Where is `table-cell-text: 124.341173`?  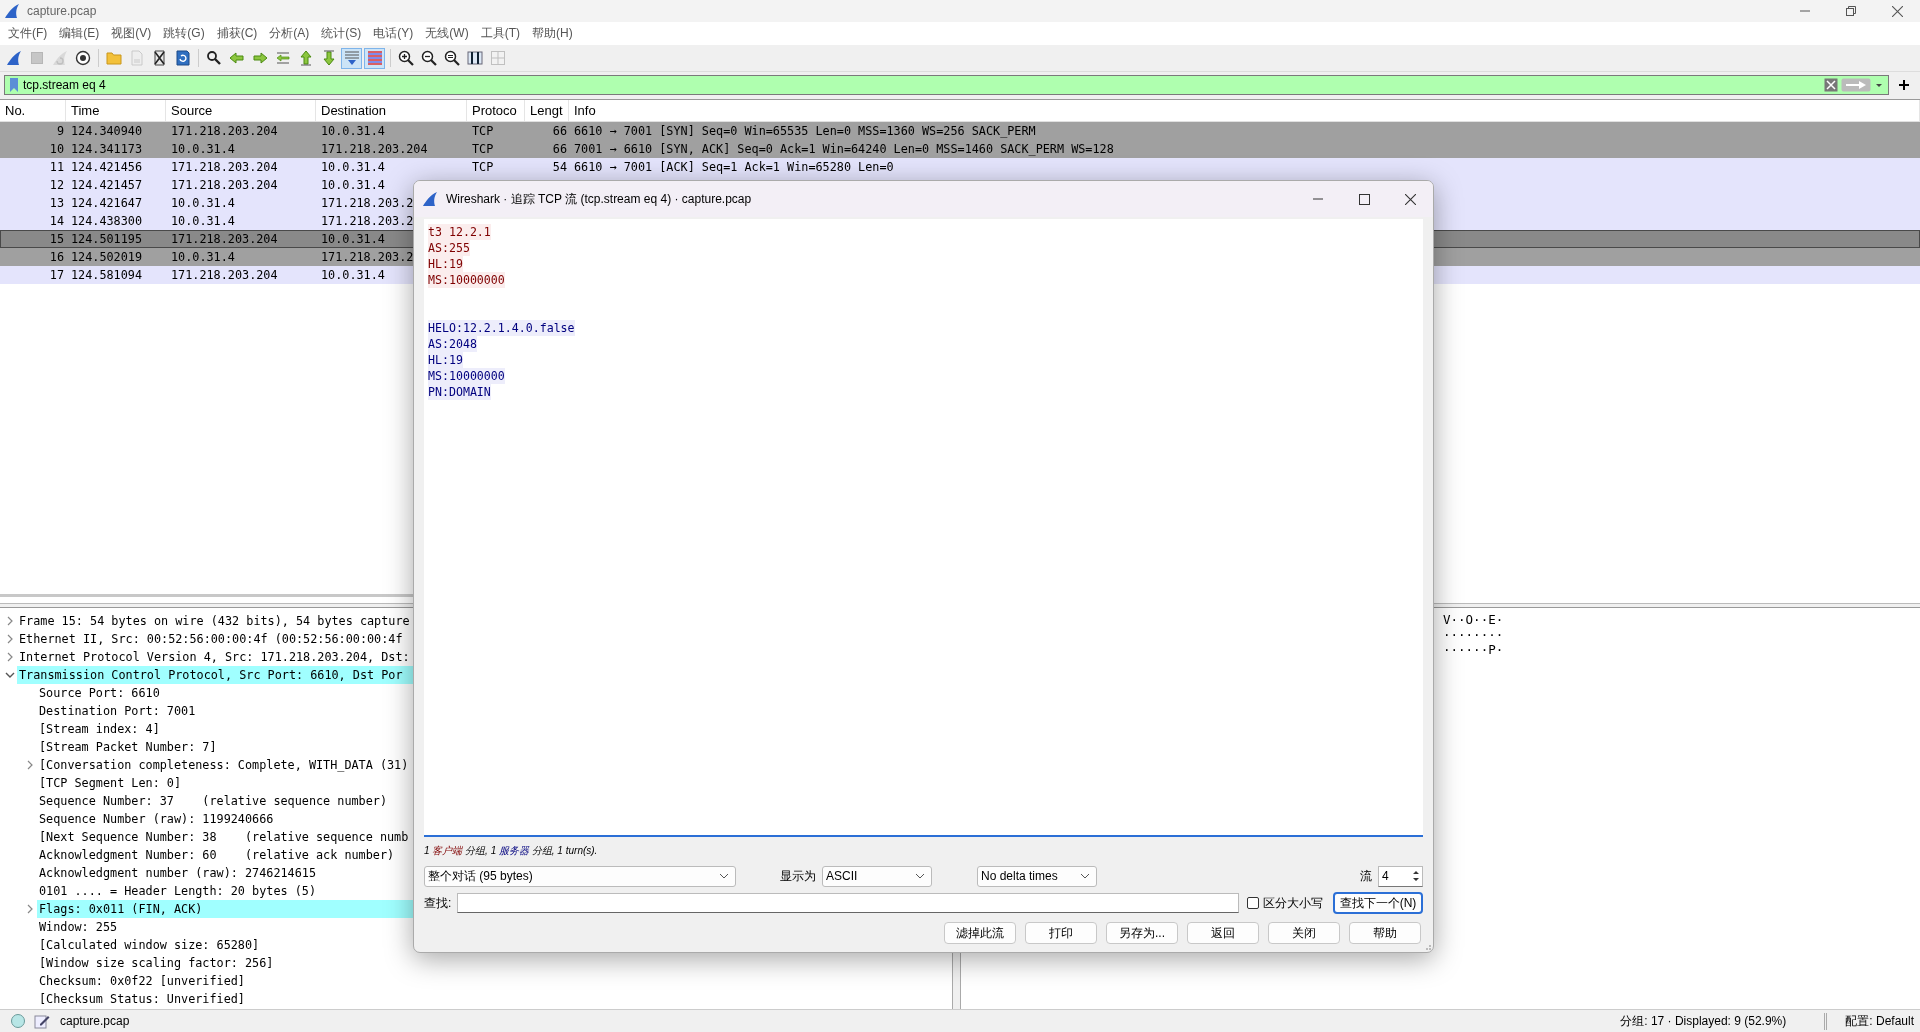
table-cell-text: 124.341173 is located at coordinates (107, 149).